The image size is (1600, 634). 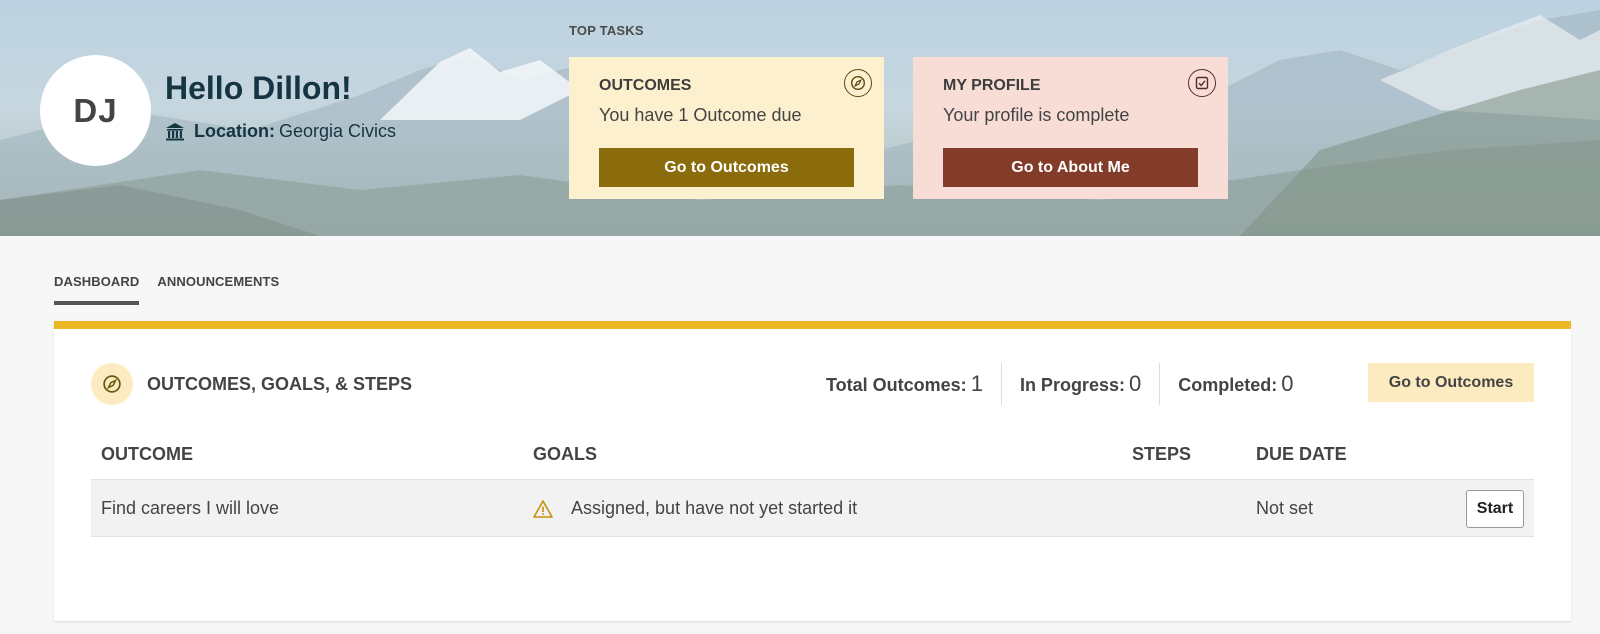 What do you see at coordinates (976, 383) in the screenshot?
I see `stat-value: 1` at bounding box center [976, 383].